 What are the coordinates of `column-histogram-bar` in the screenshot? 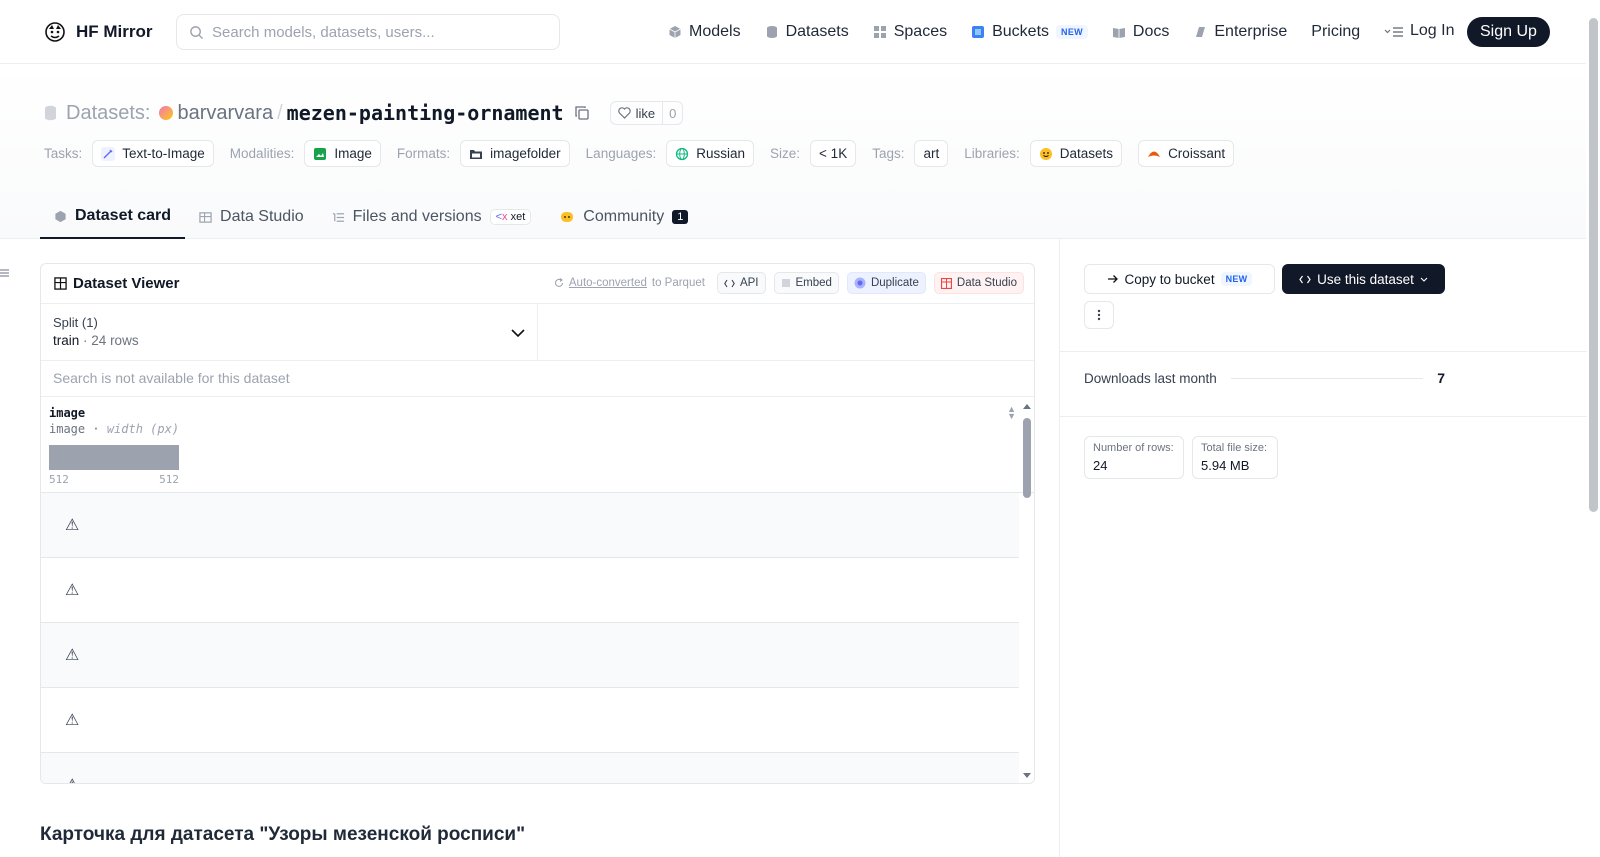 It's located at (114, 457).